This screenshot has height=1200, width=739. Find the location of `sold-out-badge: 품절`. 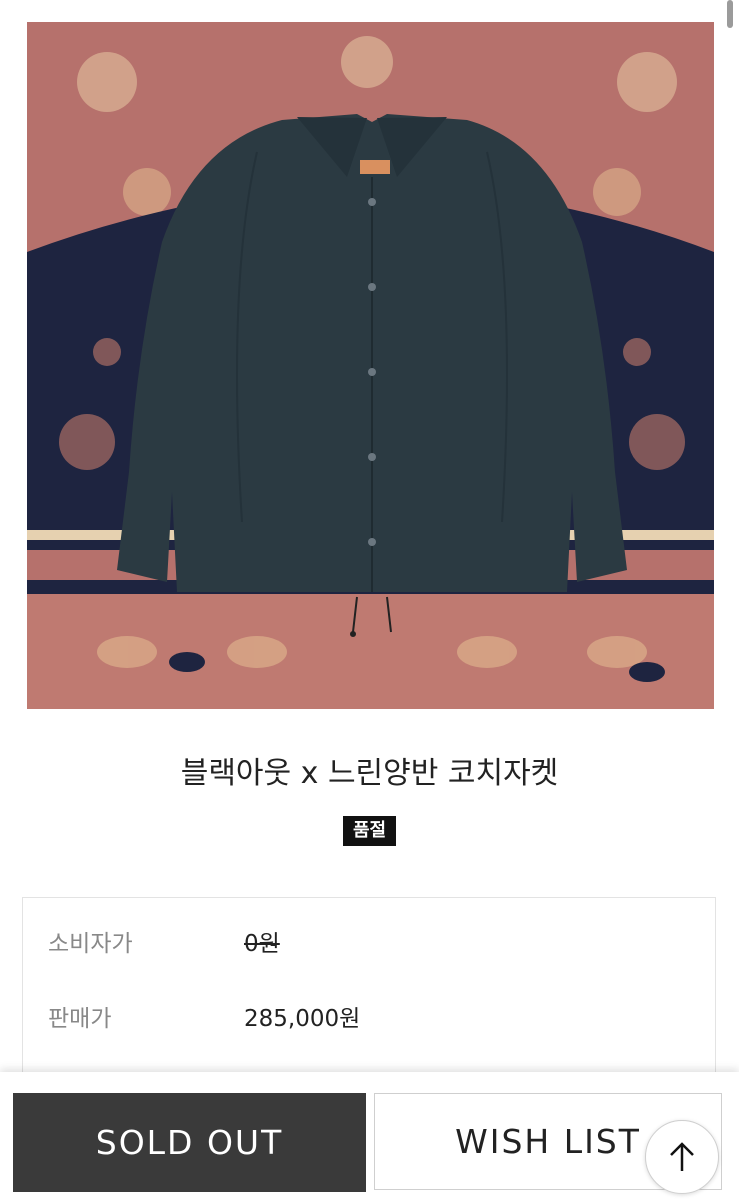

sold-out-badge: 품절 is located at coordinates (369, 831).